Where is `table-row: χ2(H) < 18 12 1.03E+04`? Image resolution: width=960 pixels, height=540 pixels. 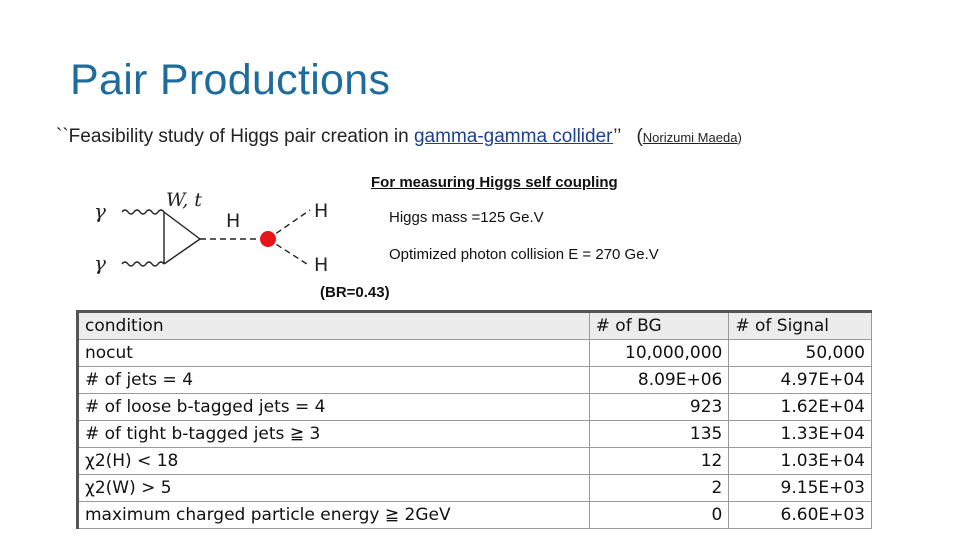
table-row: χ2(H) < 18 12 1.03E+04 is located at coordinates (474, 461).